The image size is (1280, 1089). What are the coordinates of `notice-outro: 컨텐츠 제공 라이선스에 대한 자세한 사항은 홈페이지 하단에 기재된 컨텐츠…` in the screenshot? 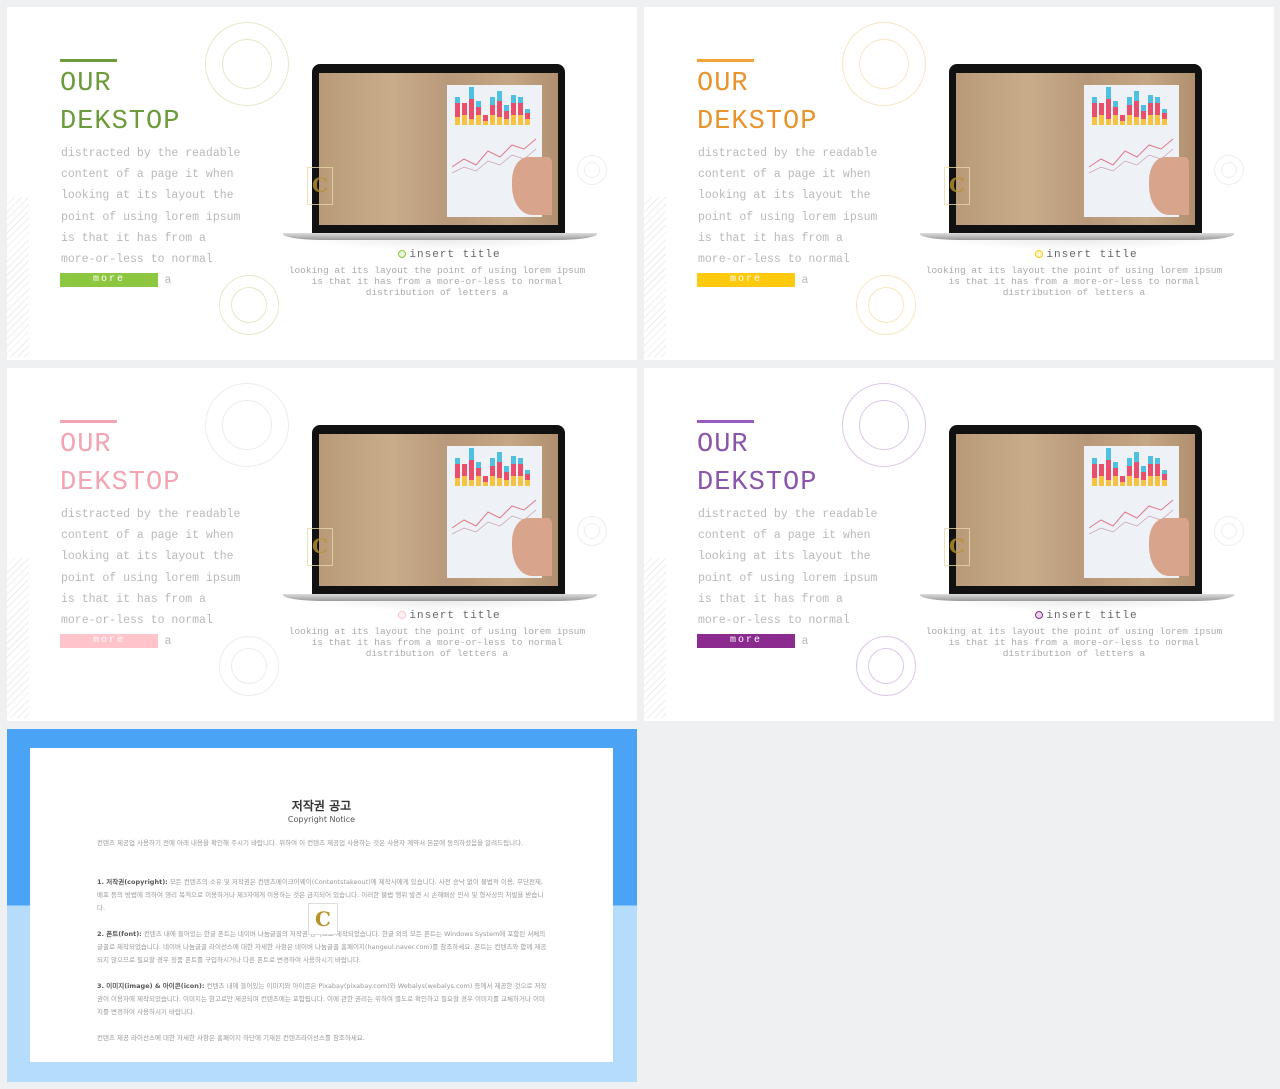 It's located at (231, 1038).